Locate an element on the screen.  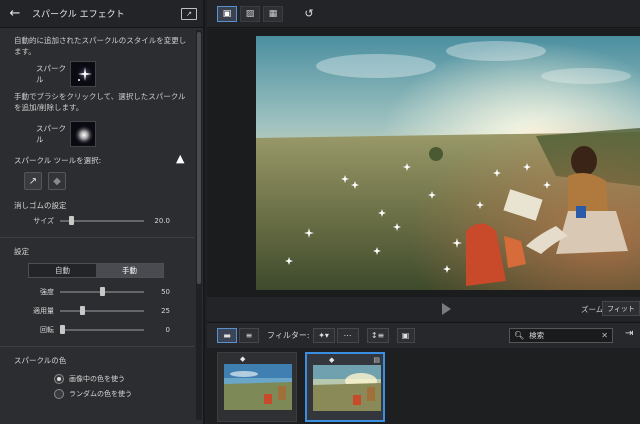
list-view-icon: ≡ is located at coordinates (249, 335).